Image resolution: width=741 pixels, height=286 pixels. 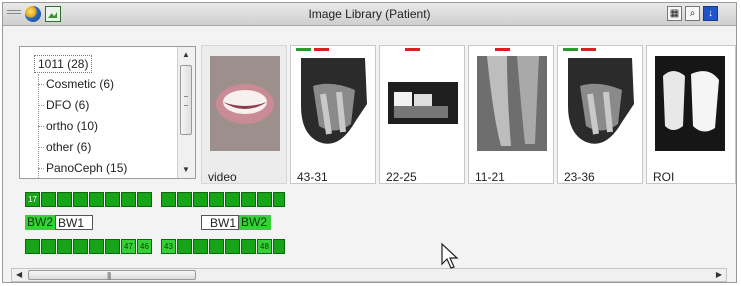 I want to click on bitewing-tooth-chart: 17 BW2 BW1 BW1 BW2 47 46 43 48, so click(x=155, y=225).